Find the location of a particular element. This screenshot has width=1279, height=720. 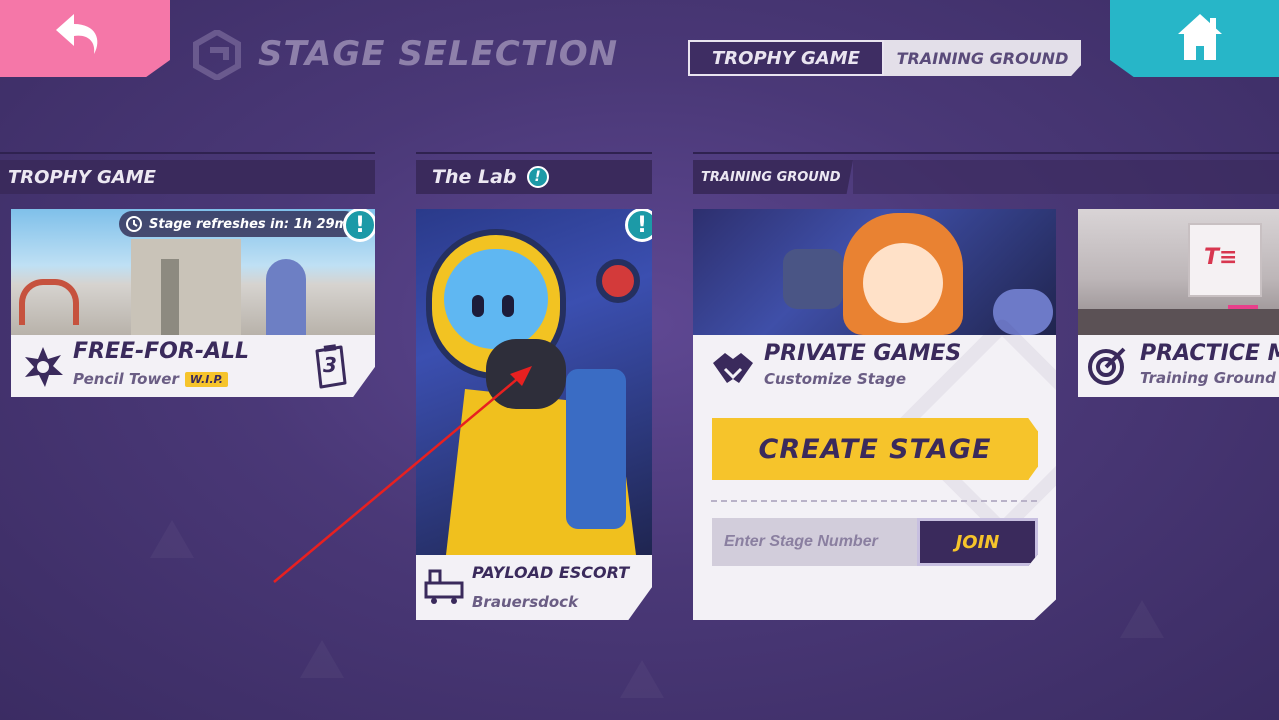

map-line: Pencil Tower W.I.P. is located at coordinates (150, 379).